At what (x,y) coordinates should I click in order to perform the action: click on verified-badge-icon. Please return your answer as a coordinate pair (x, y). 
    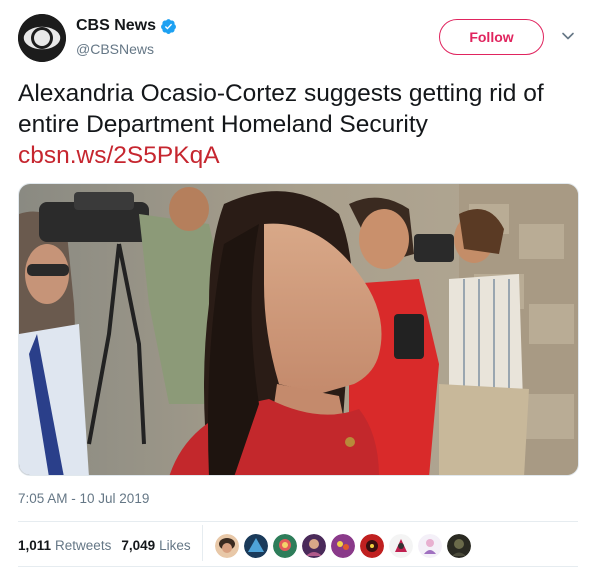
    Looking at the image, I should click on (168, 26).